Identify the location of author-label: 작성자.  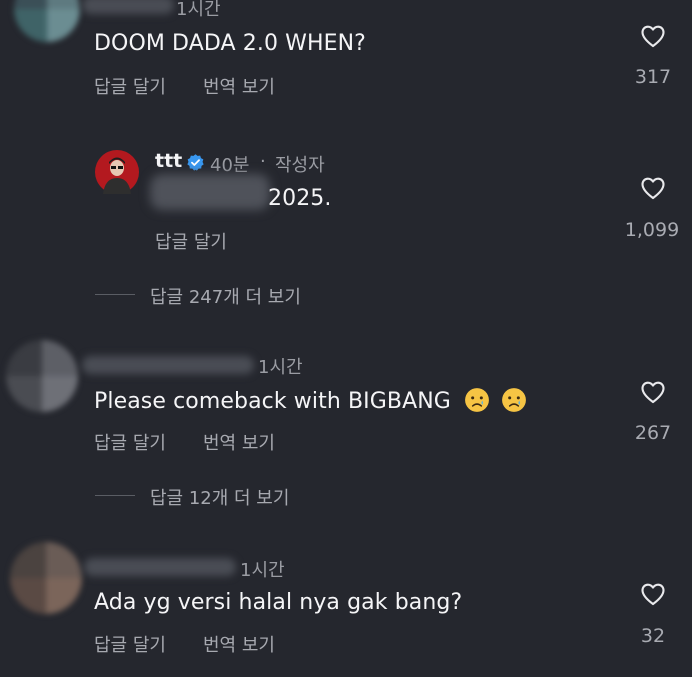
(300, 165).